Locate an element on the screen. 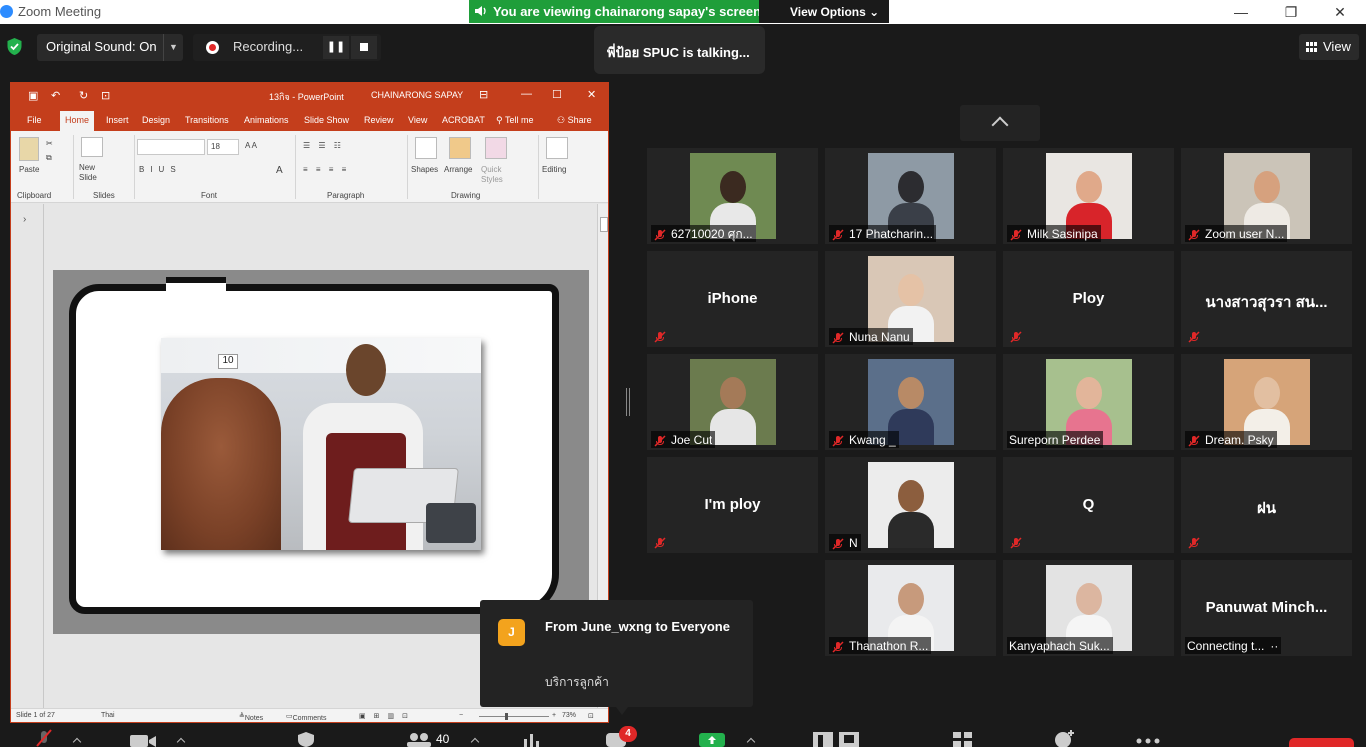  participant-tile: Ploy is located at coordinates (1088, 299).